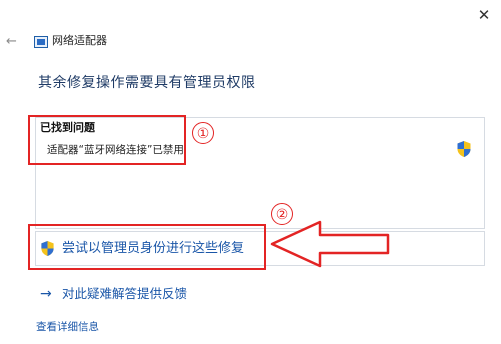 The image size is (501, 344). What do you see at coordinates (46, 294) in the screenshot?
I see `arrow-right-icon: →` at bounding box center [46, 294].